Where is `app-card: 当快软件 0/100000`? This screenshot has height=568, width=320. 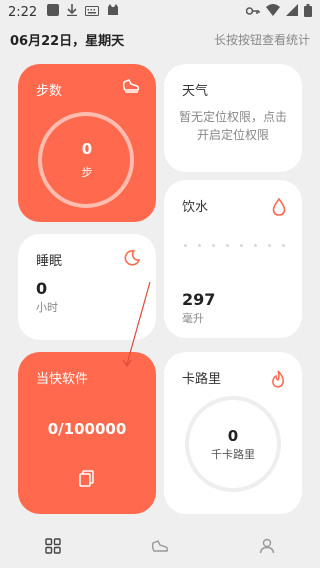 app-card: 当快软件 0/100000 is located at coordinates (87, 433).